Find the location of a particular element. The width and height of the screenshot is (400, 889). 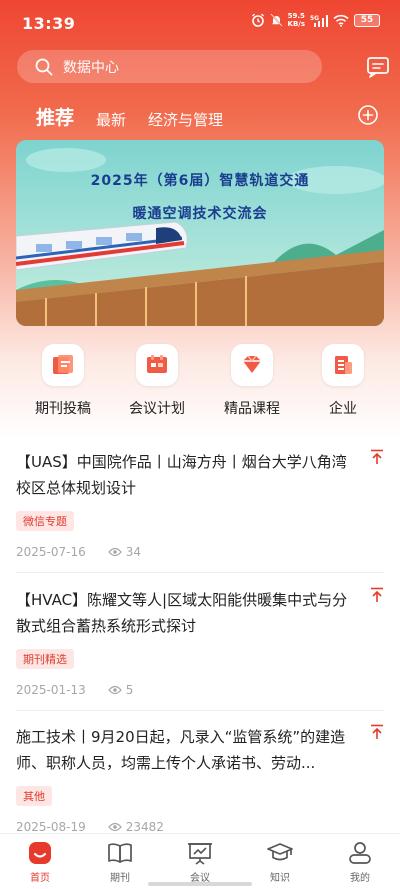

article-tag: 微信专题 is located at coordinates (45, 521).